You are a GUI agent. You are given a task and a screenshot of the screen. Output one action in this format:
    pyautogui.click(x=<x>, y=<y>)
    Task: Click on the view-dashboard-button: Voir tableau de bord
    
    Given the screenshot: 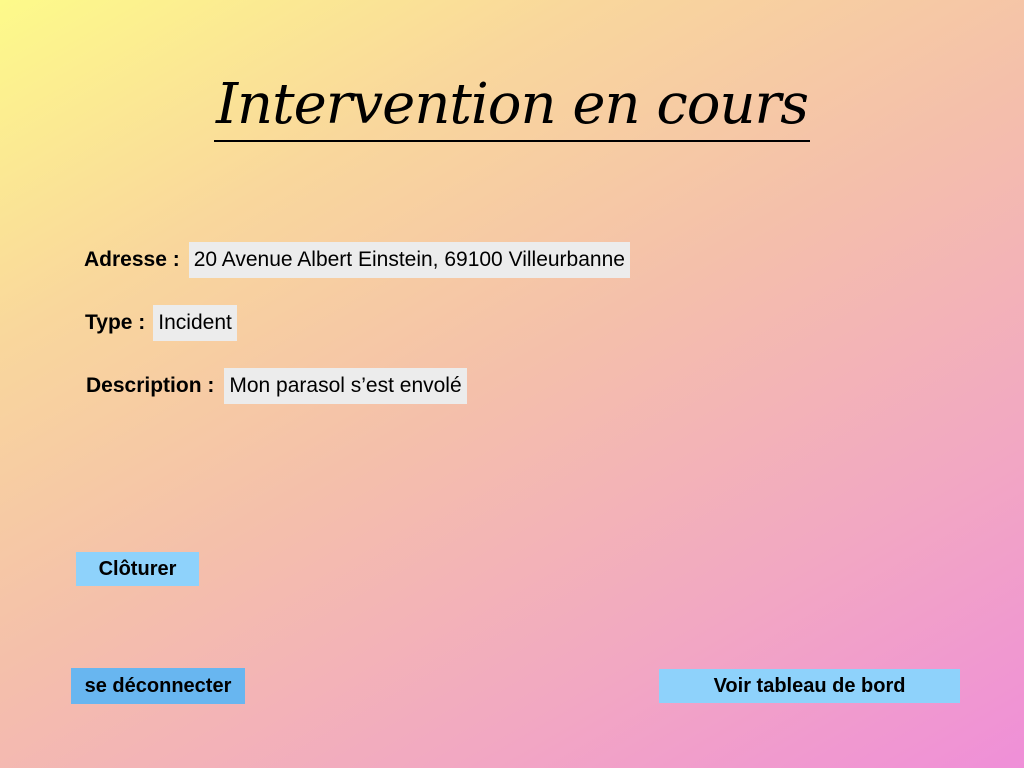 What is the action you would take?
    pyautogui.click(x=809, y=686)
    